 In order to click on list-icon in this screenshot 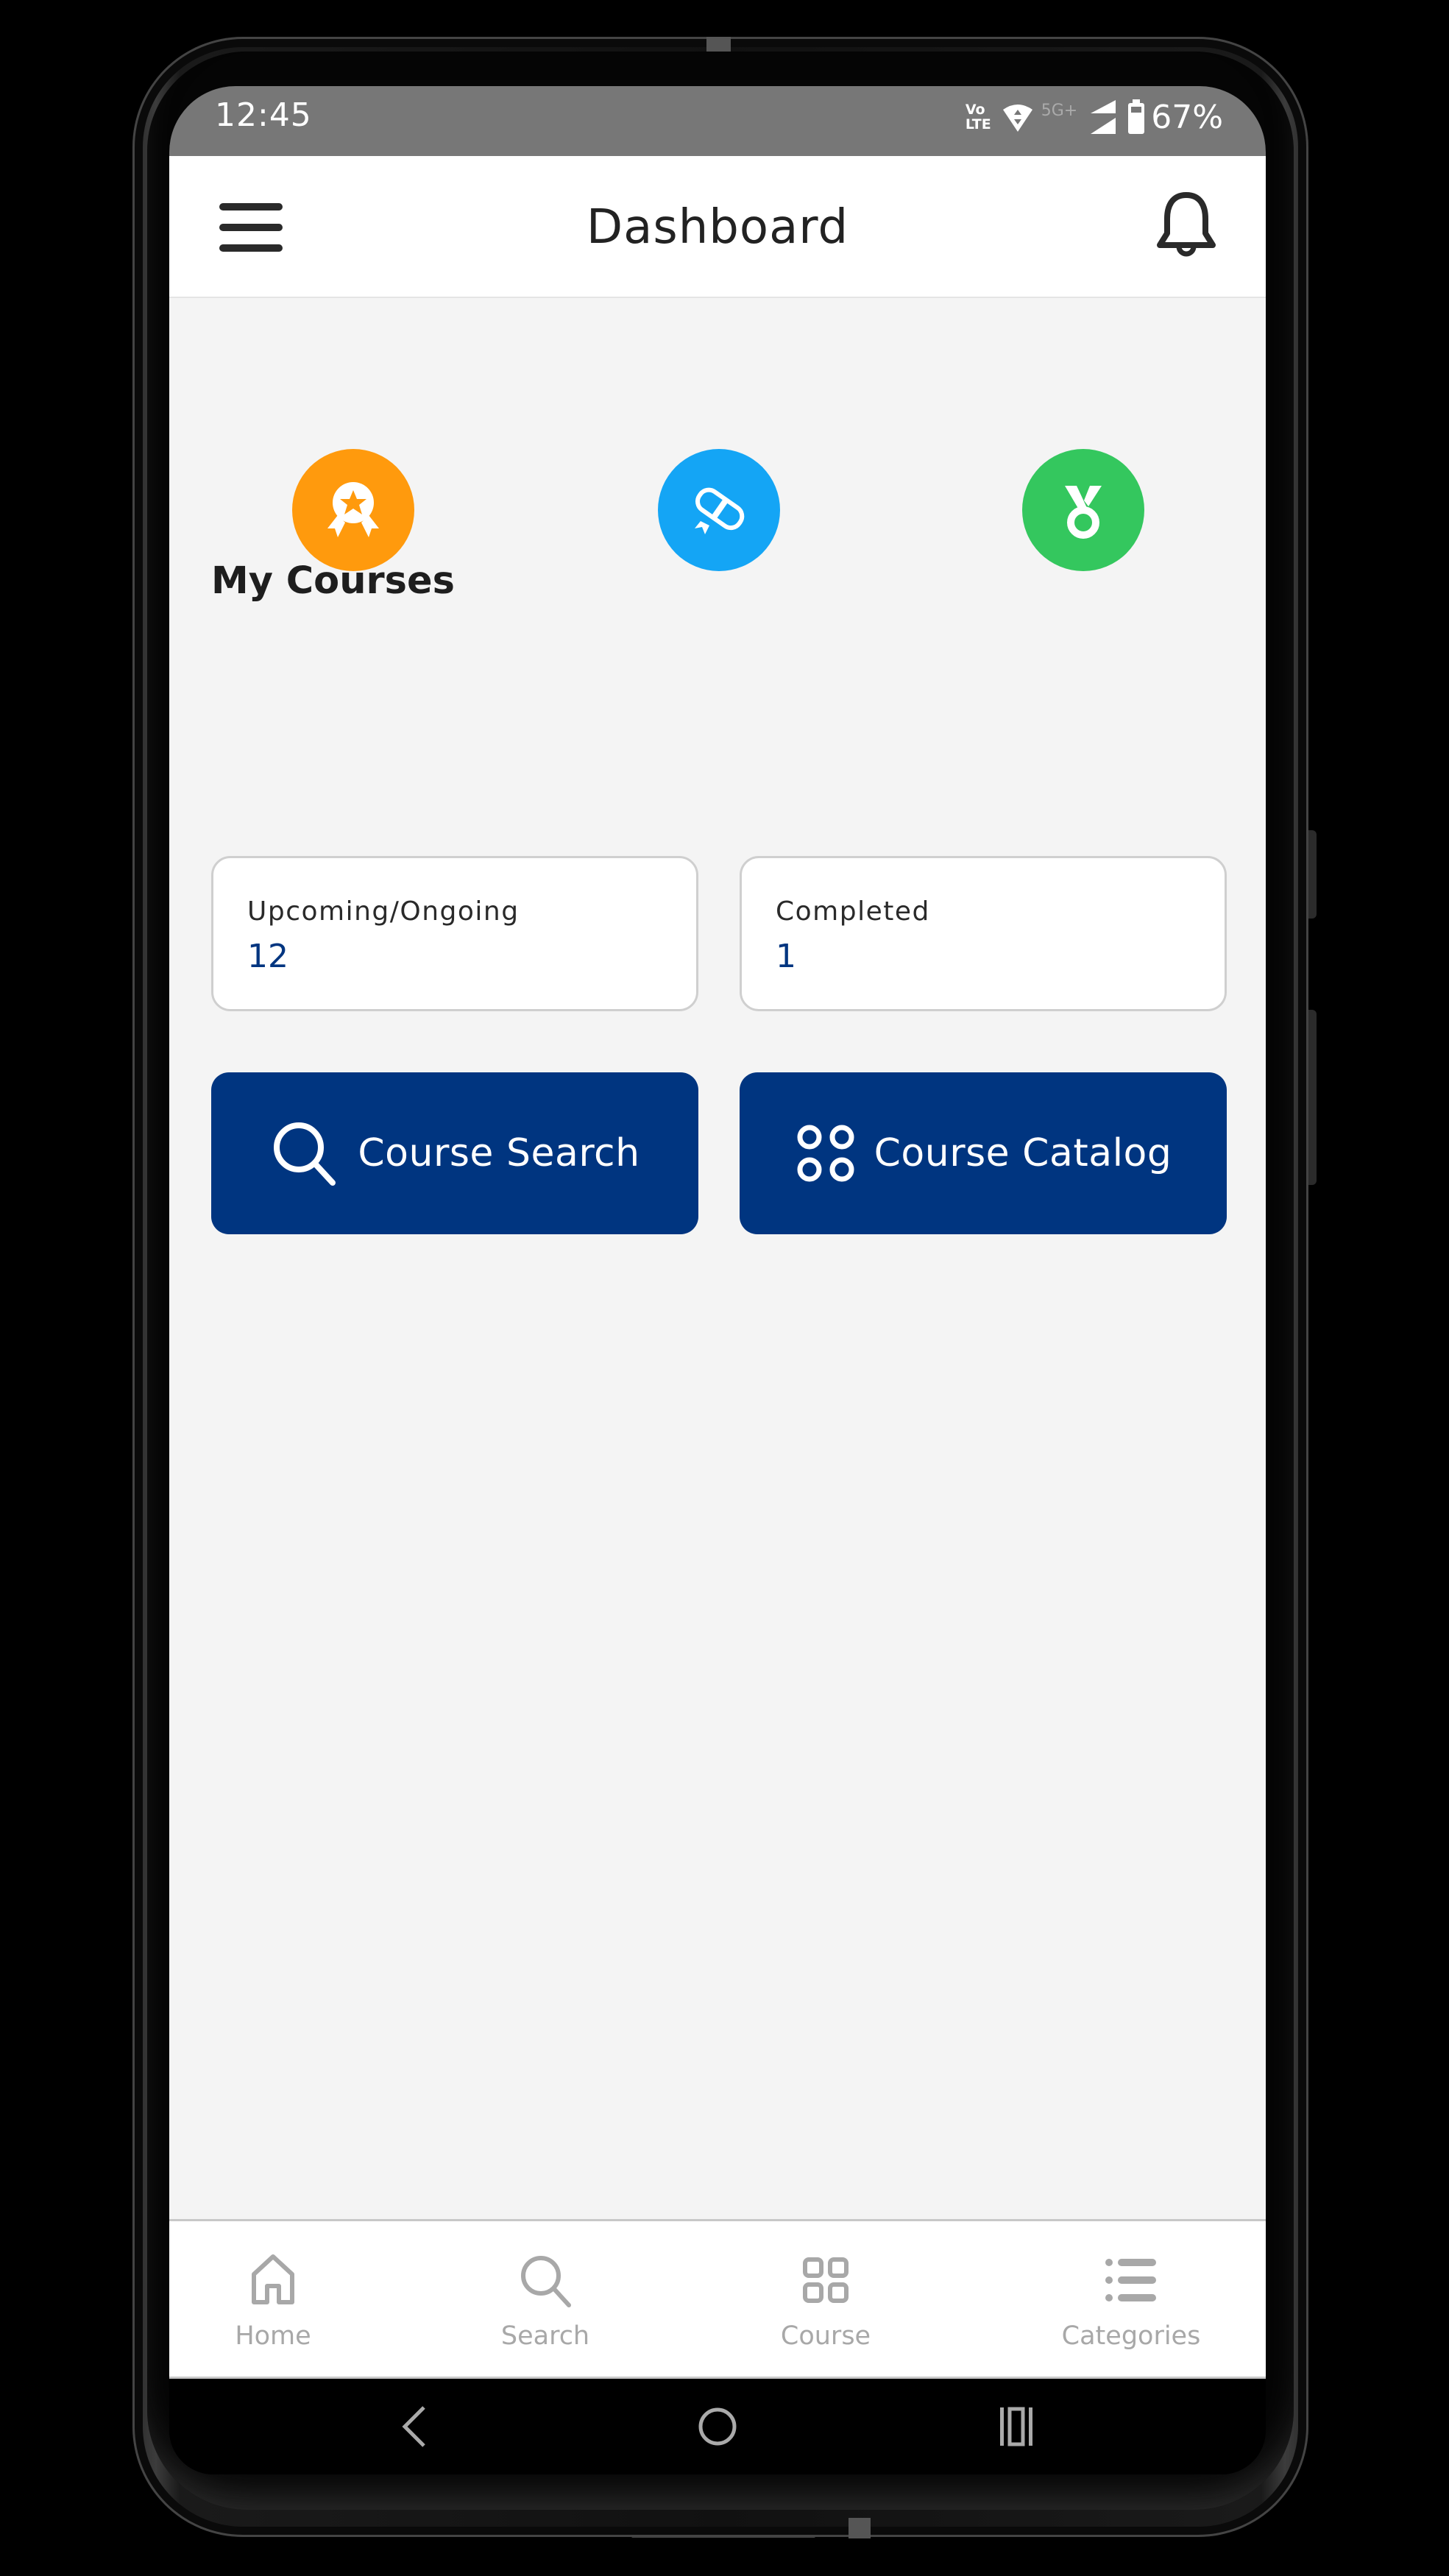, I will do `click(1130, 2280)`.